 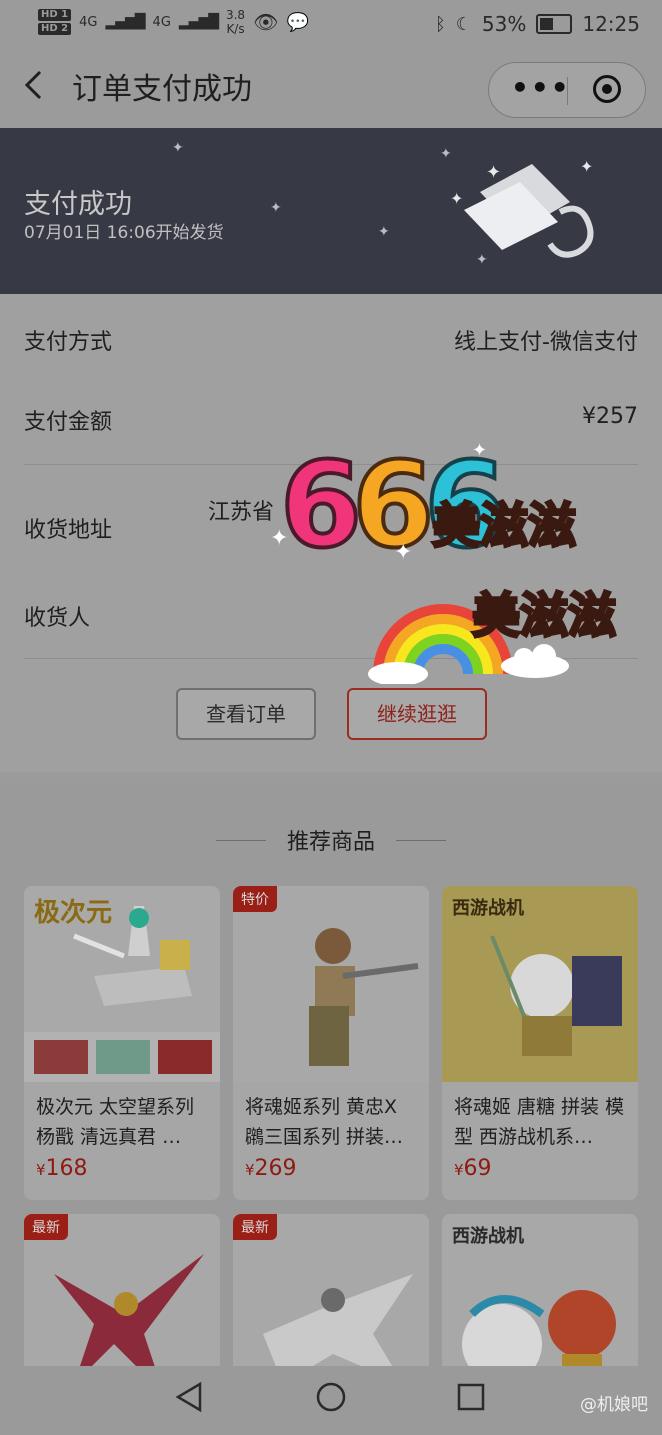 What do you see at coordinates (546, 342) in the screenshot?
I see `pay-method-value: 线上支付-微信支付` at bounding box center [546, 342].